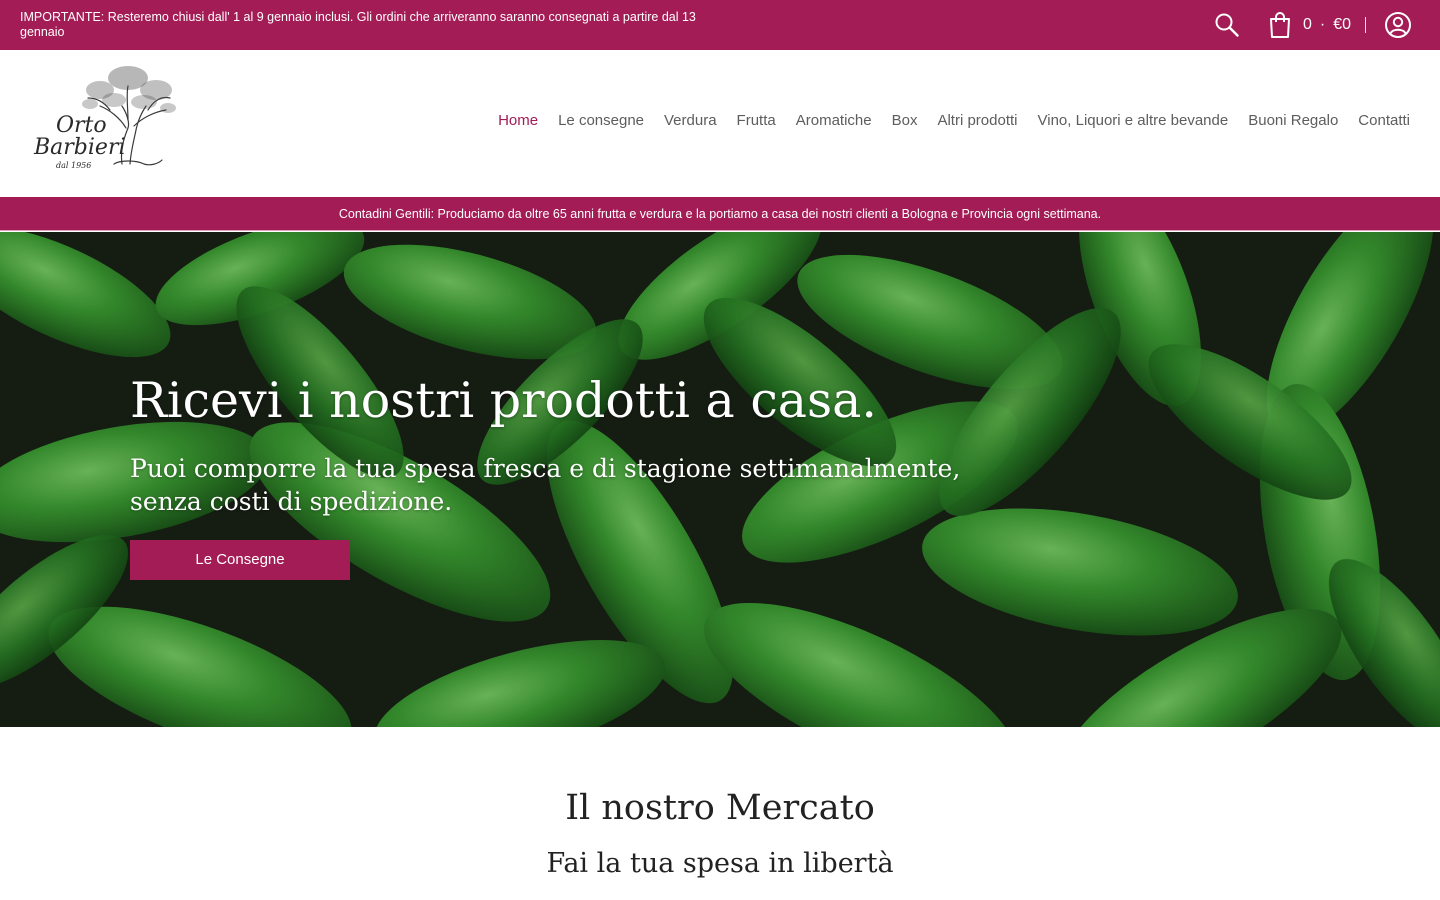  I want to click on header-divider, so click(1365, 25).